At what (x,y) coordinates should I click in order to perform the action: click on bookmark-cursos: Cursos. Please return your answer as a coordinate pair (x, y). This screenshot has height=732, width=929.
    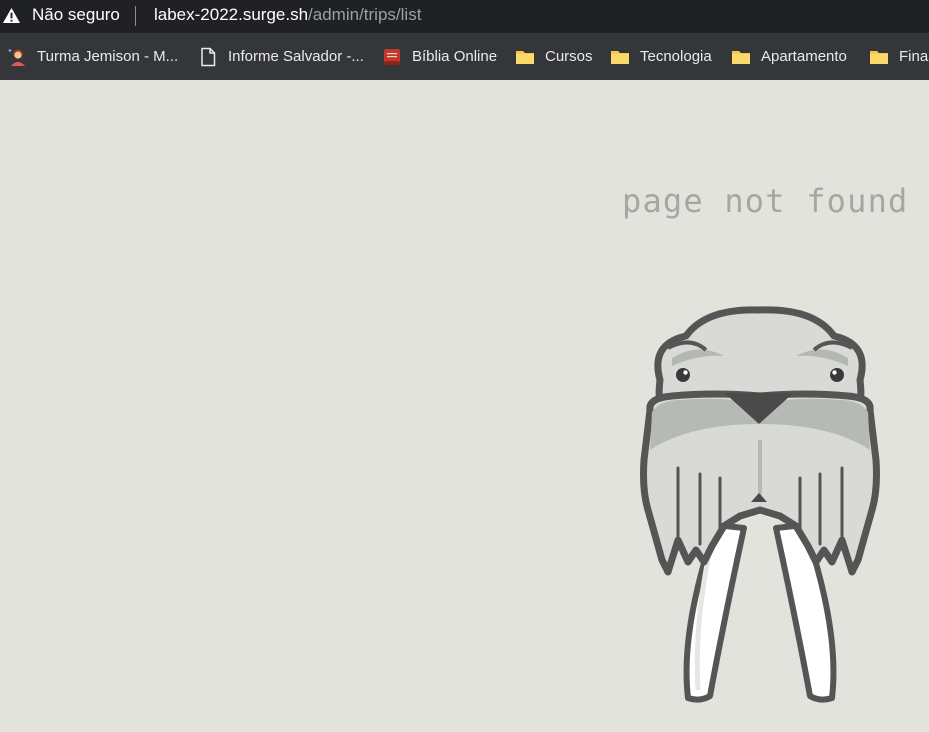
    Looking at the image, I should click on (554, 56).